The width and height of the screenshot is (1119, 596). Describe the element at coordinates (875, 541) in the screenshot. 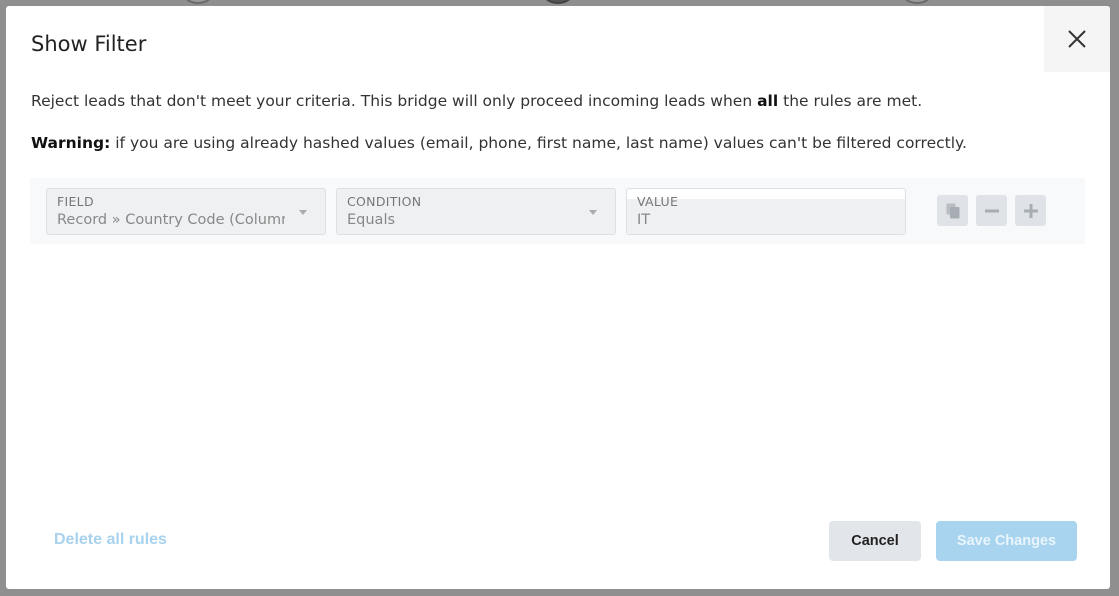

I see `cancel-button: Cancel` at that location.